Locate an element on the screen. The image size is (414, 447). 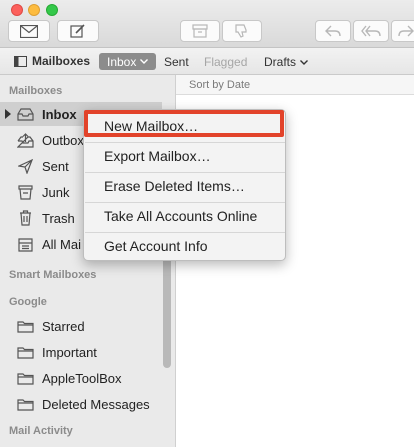
sidebar-item-label: Inbox is located at coordinates (59, 114).